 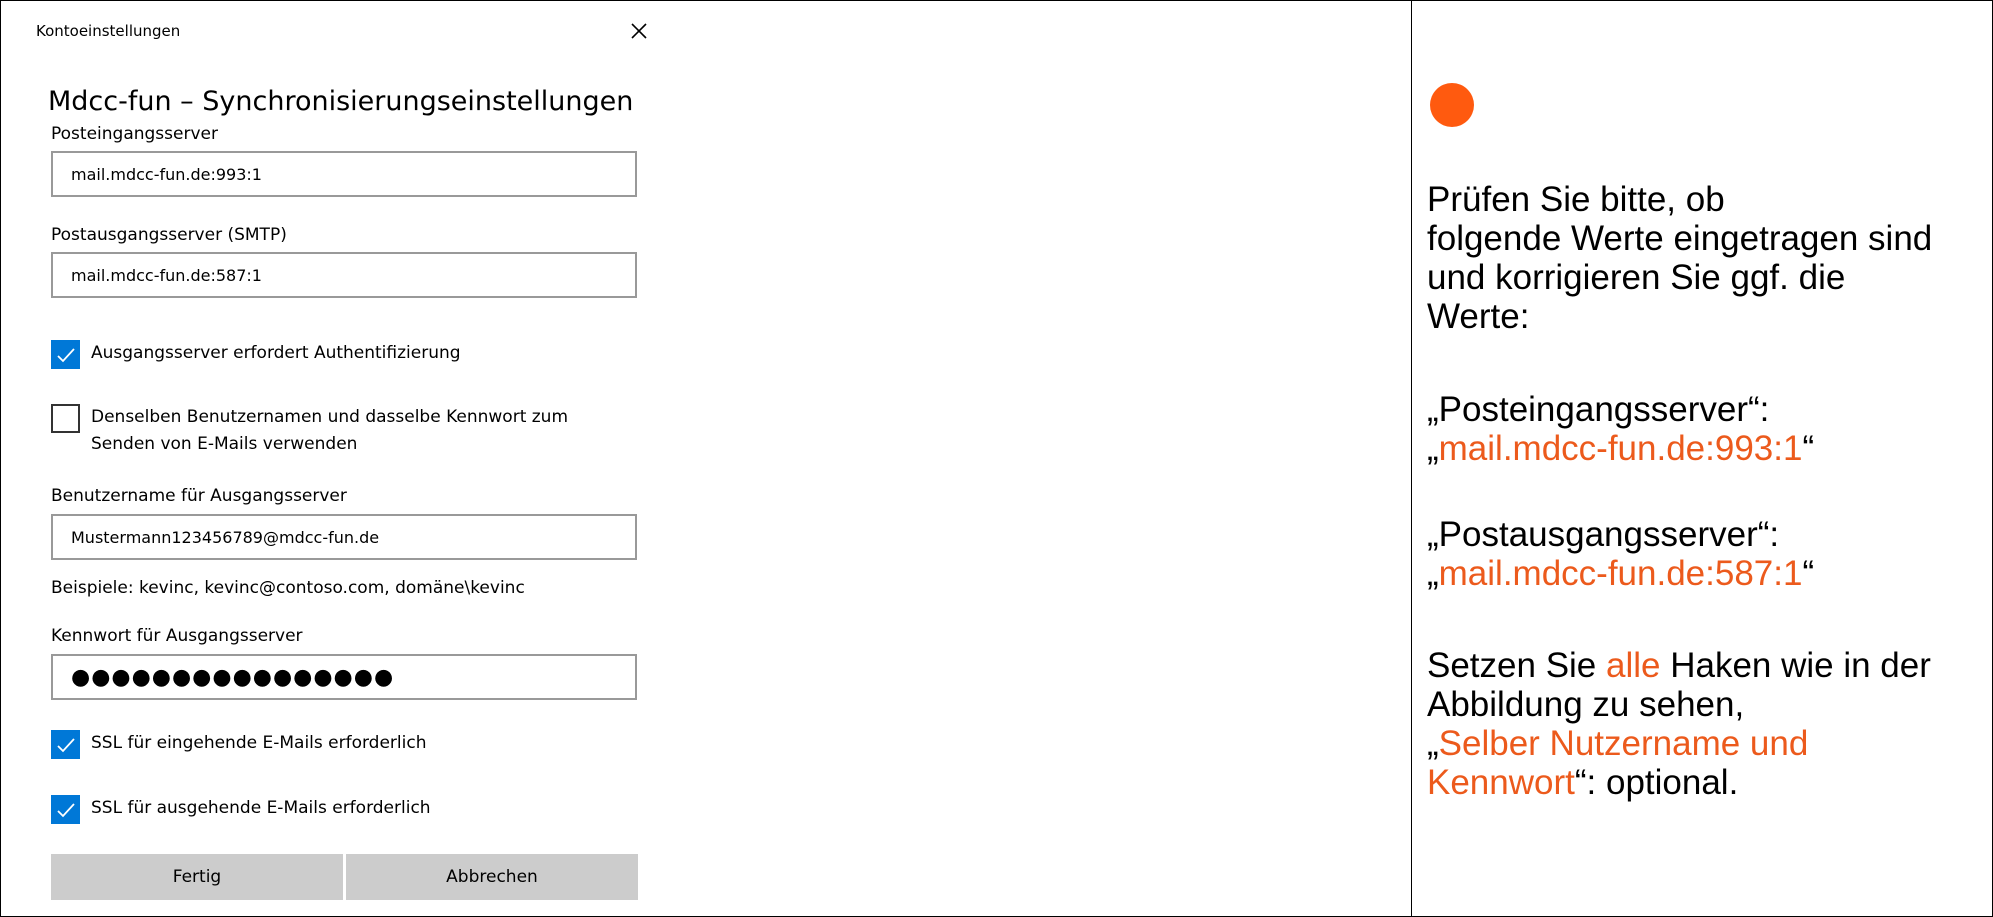 I want to click on outgoing-heading: „Postausgangsserver“:, so click(x=1603, y=534).